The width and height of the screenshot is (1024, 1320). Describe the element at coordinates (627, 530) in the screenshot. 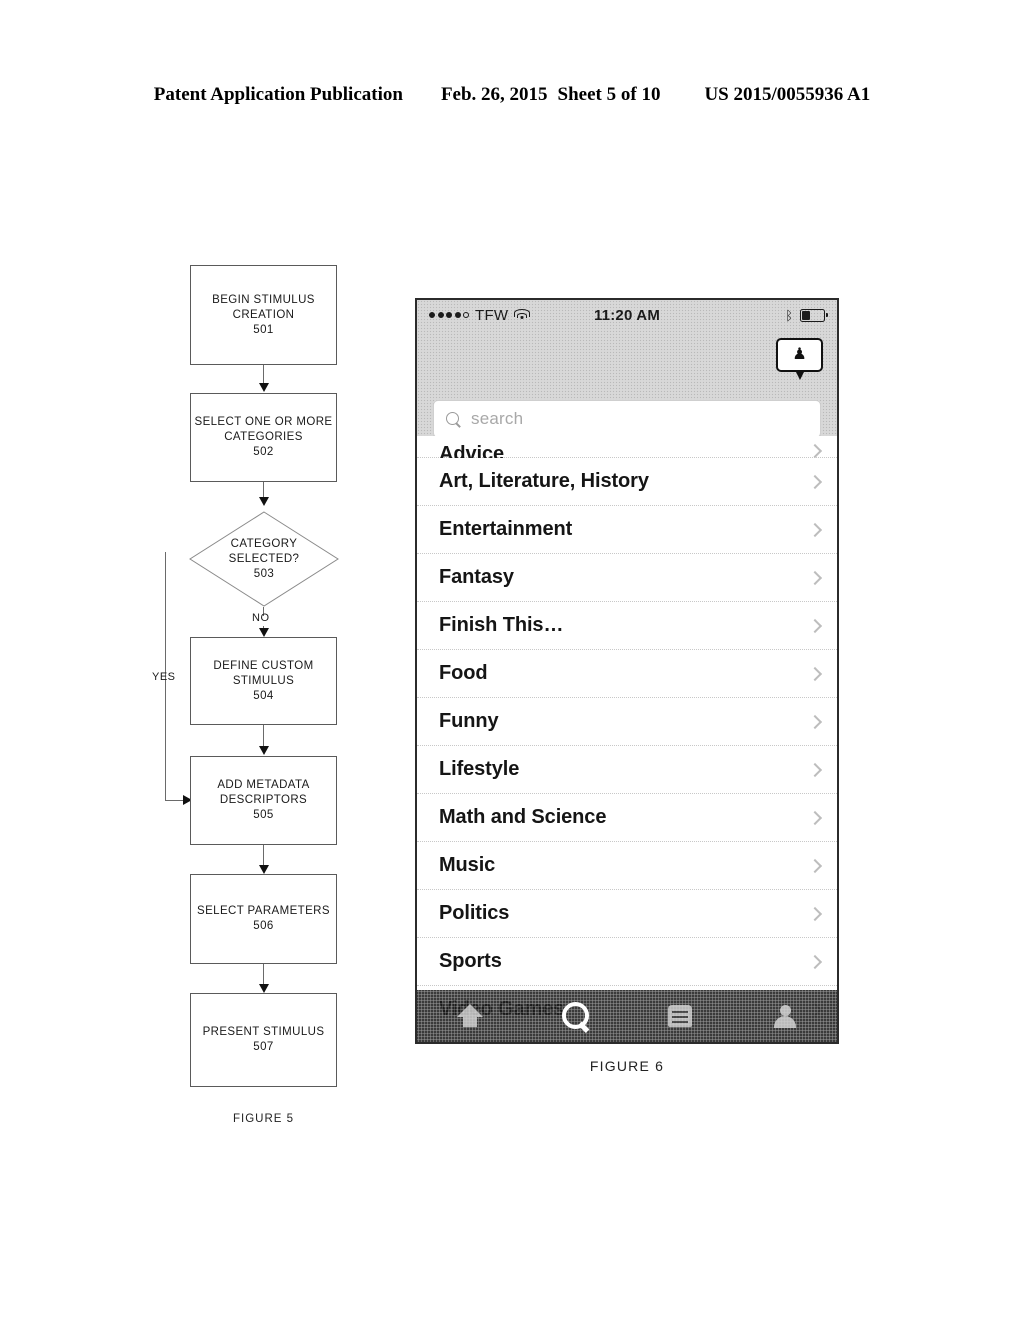

I see `list-item-entertainment: Entertainment` at that location.